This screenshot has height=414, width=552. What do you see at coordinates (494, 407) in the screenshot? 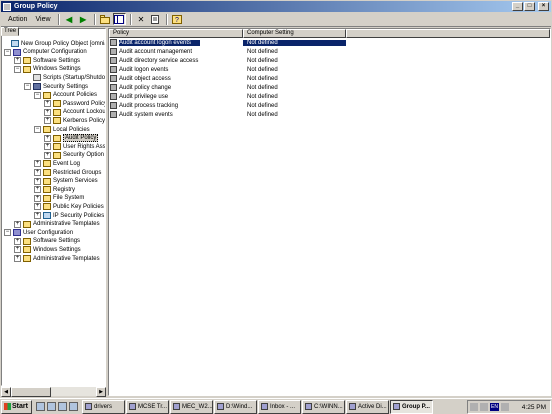
I see `language-indicator: EN` at bounding box center [494, 407].